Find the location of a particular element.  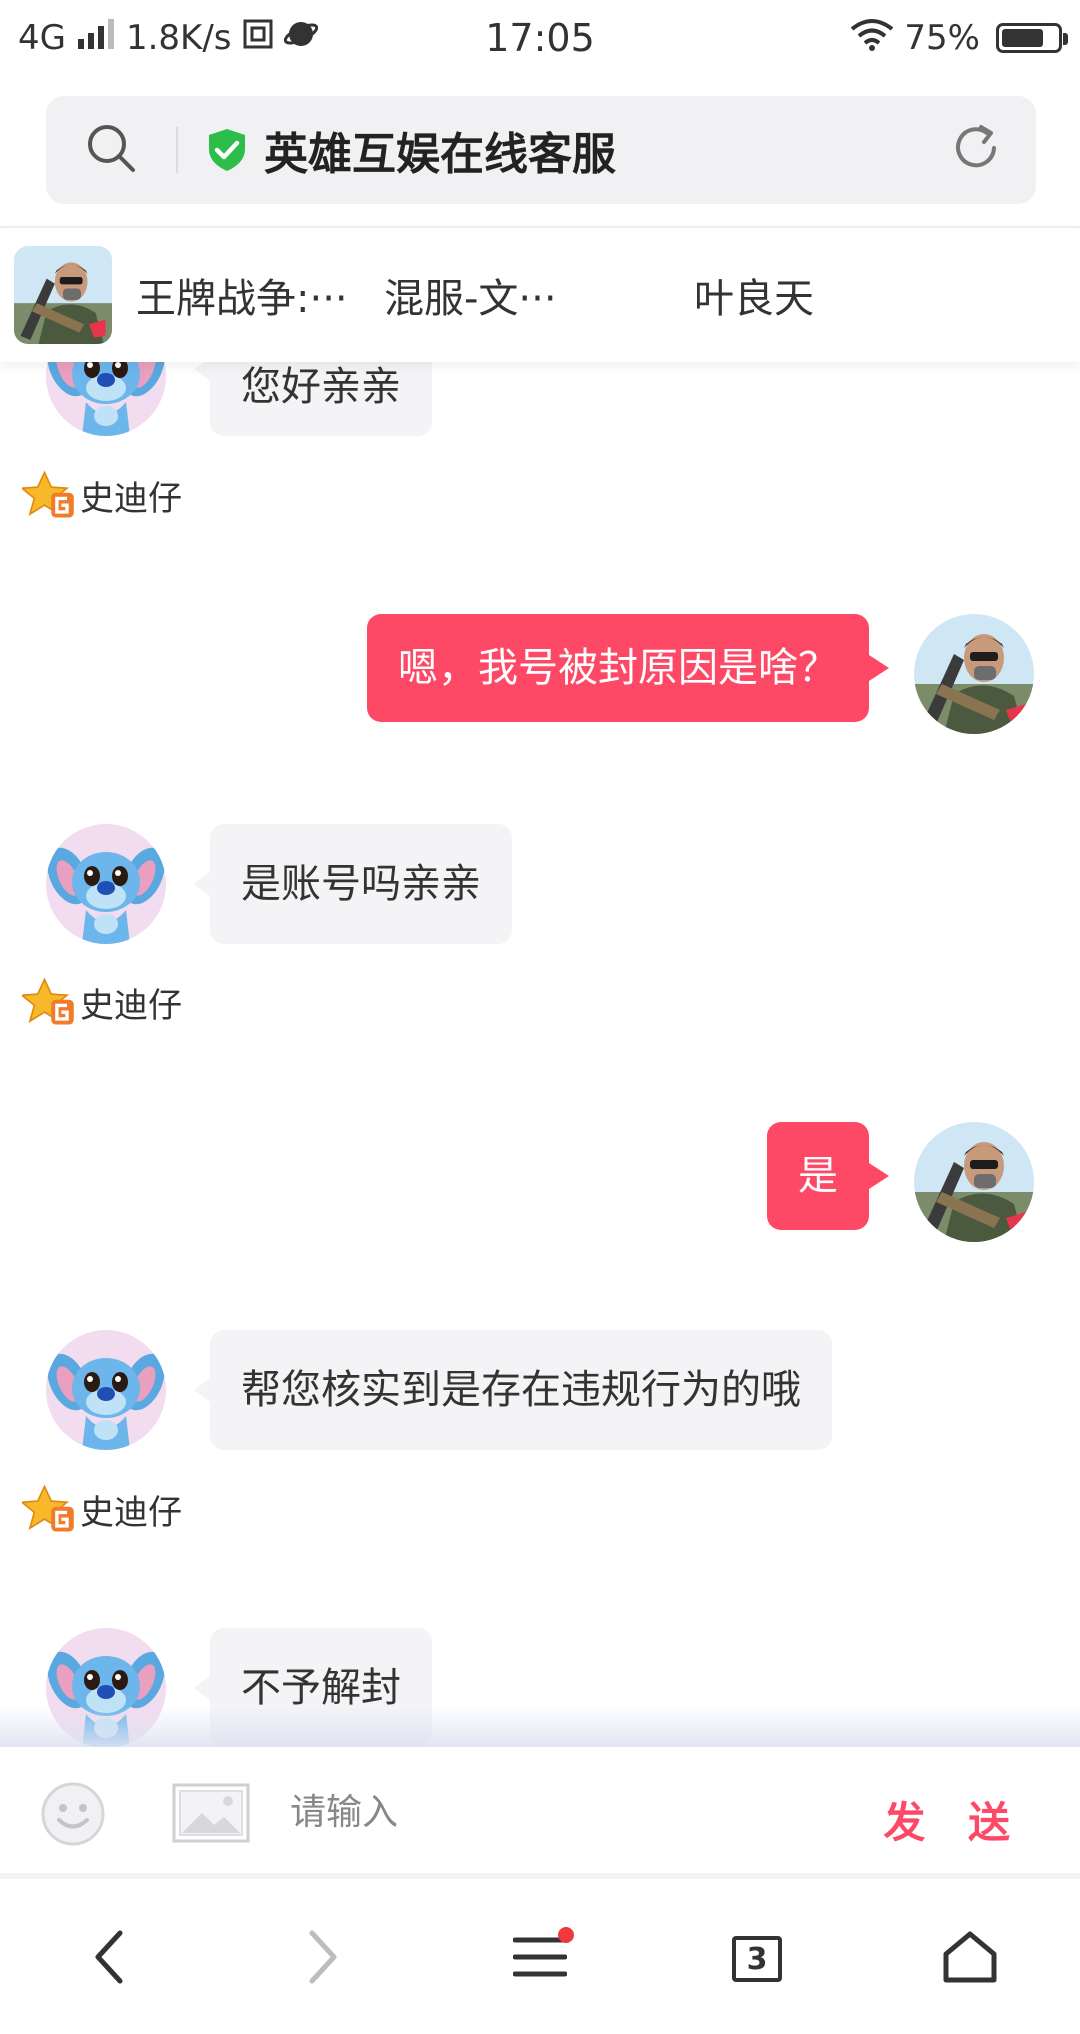

status-left: 4G 1.8K/s is located at coordinates (168, 38).